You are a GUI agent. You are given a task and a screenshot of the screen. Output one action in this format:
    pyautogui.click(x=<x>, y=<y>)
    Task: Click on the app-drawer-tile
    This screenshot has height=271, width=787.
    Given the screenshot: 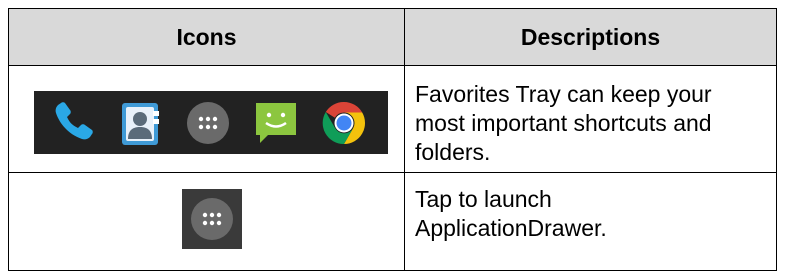 What is the action you would take?
    pyautogui.click(x=212, y=219)
    